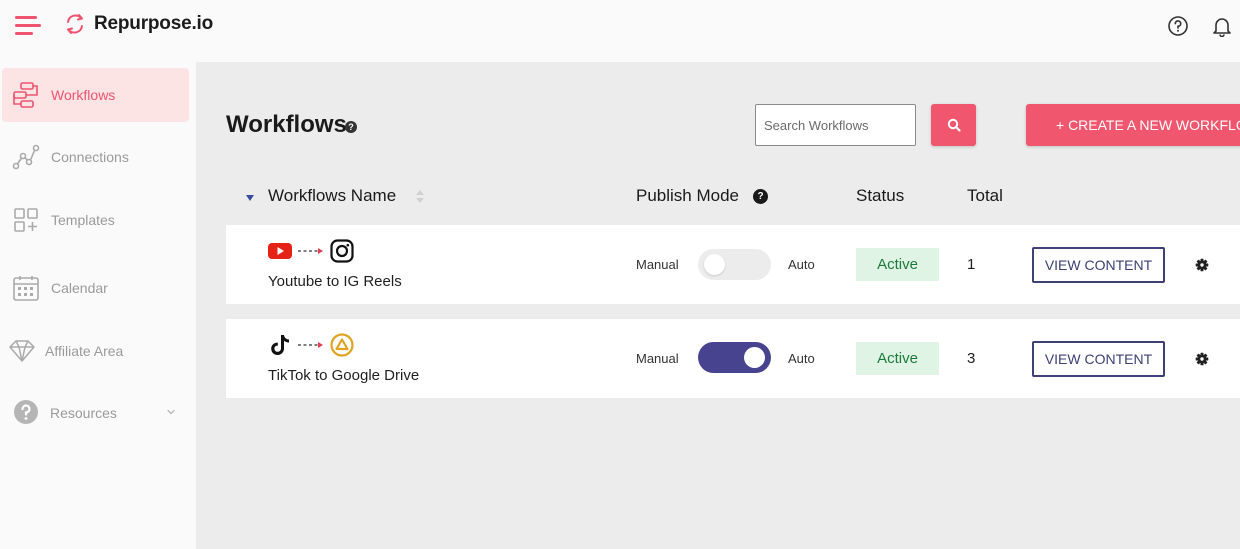  Describe the element at coordinates (280, 345) in the screenshot. I see `tiktok-icon` at that location.